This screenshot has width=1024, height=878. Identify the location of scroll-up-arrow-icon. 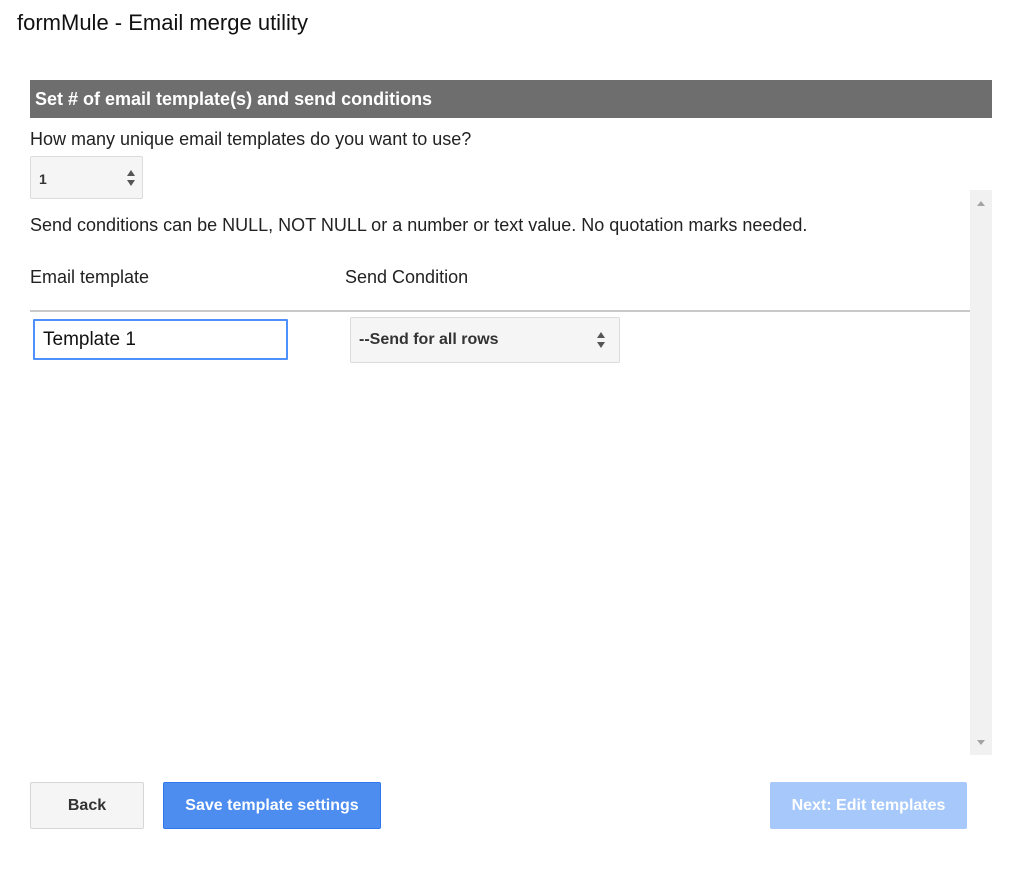
(981, 203).